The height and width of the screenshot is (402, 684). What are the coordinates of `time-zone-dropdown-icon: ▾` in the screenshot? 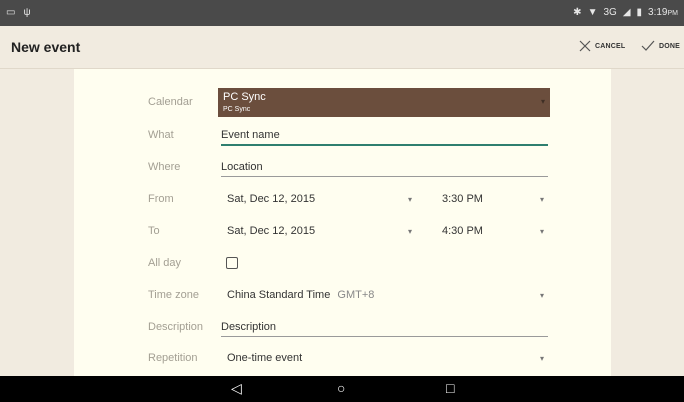 It's located at (542, 295).